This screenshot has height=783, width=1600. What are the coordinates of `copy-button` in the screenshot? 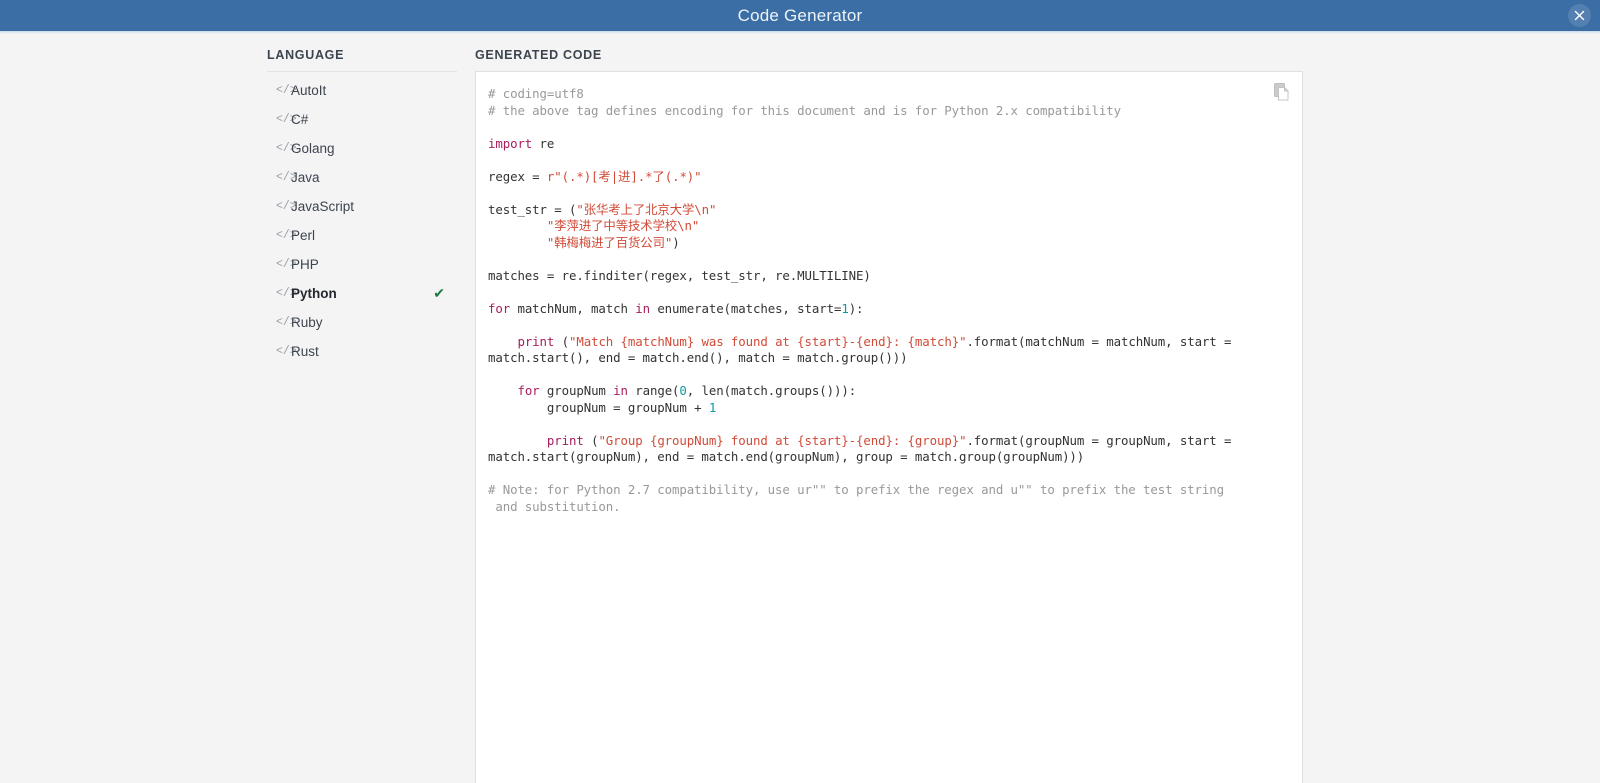 It's located at (1282, 94).